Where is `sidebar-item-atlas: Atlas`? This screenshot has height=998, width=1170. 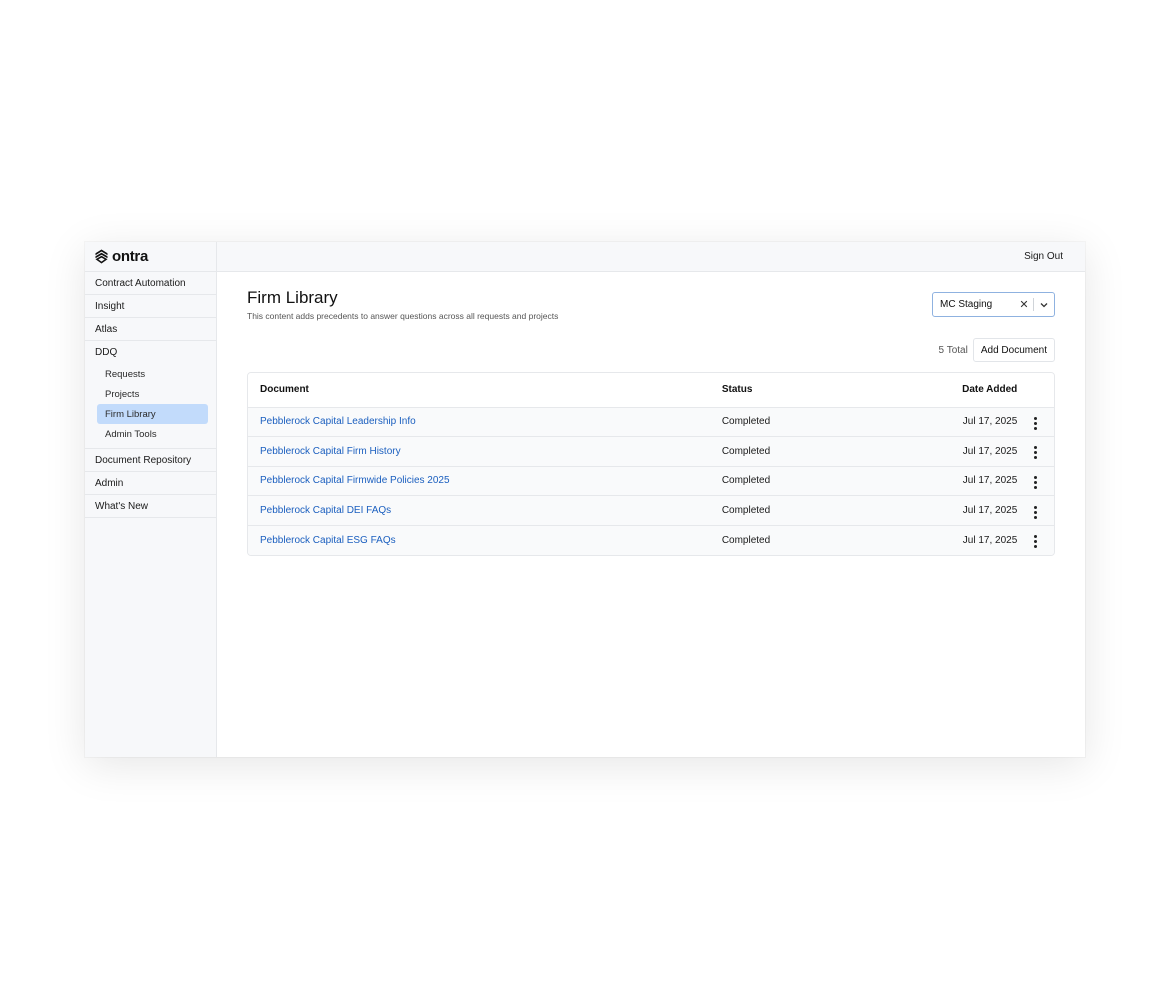
sidebar-item-atlas: Atlas is located at coordinates (150, 329).